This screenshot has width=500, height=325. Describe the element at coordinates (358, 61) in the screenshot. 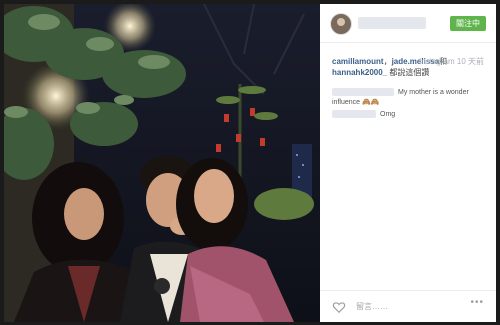

I see `liked-by-user-1: camillamount` at that location.